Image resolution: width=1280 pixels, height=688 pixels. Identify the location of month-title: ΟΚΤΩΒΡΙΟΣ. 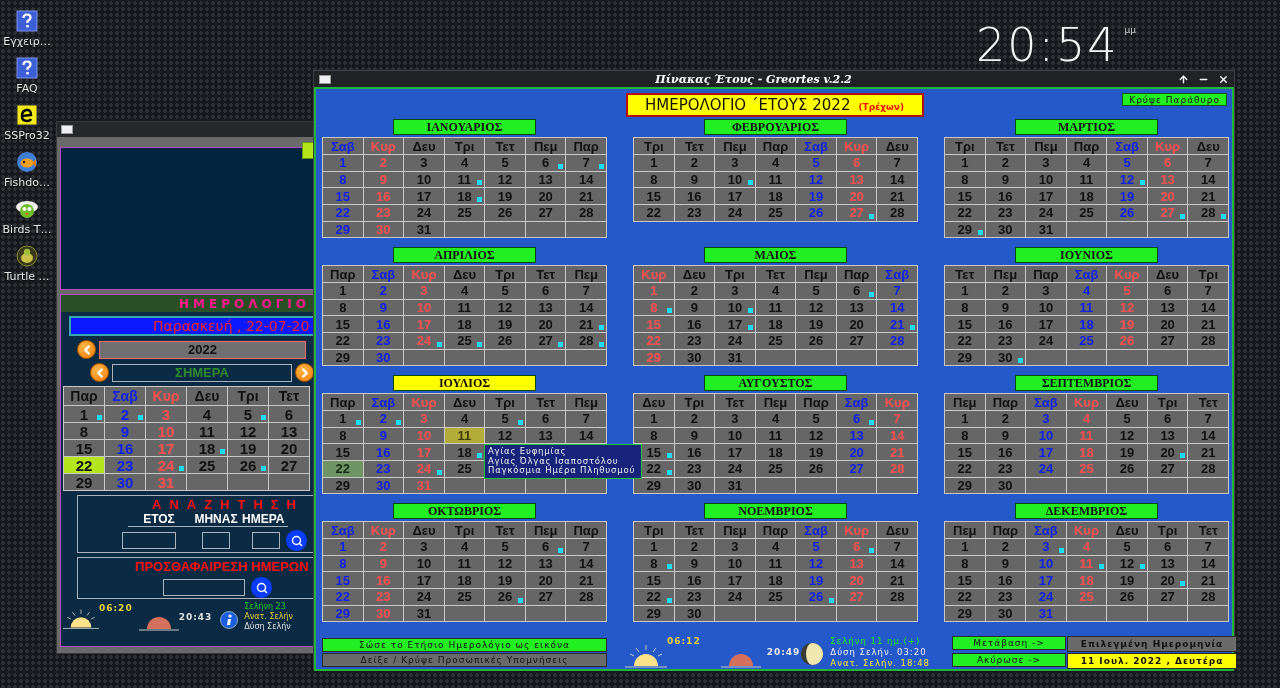
(464, 511).